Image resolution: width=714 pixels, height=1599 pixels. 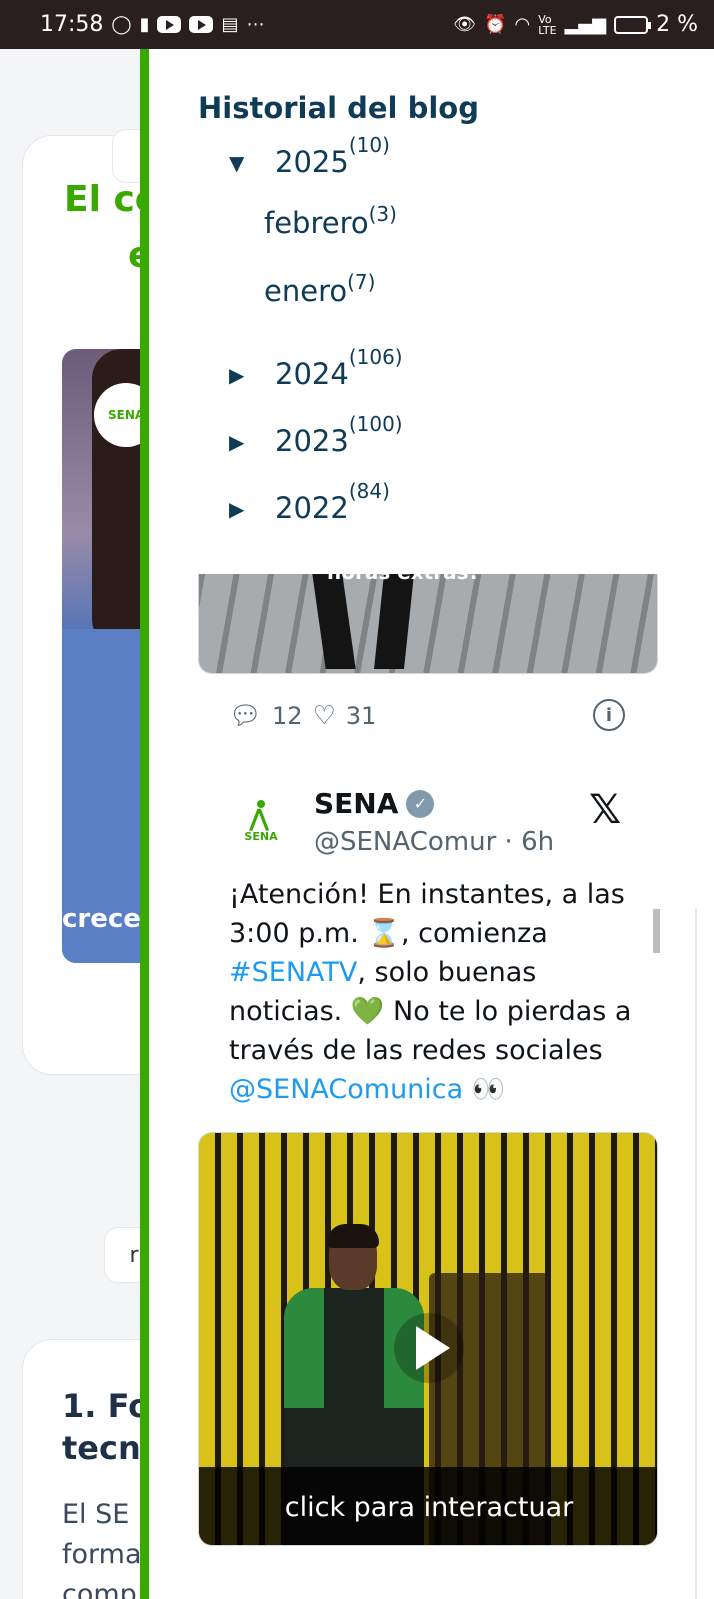 What do you see at coordinates (312, 162) in the screenshot?
I see `archive-year-label: 2025` at bounding box center [312, 162].